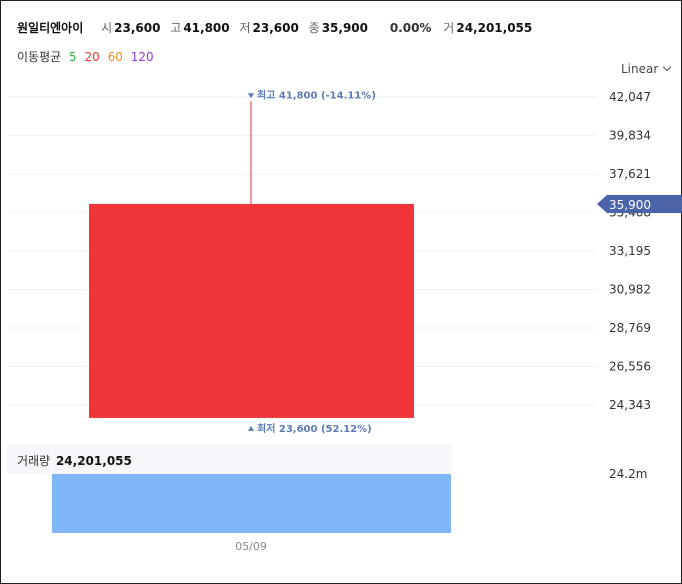  I want to click on down-triangle-icon, so click(251, 96).